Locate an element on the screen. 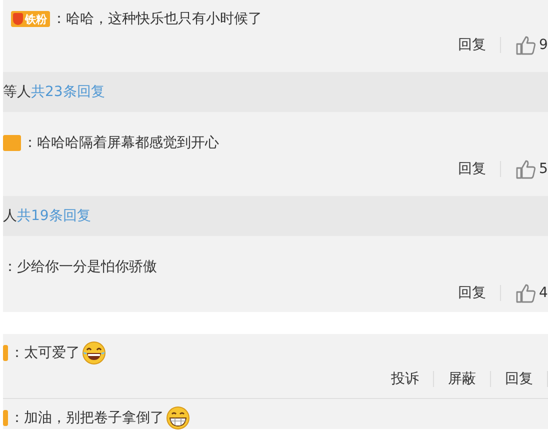 The height and width of the screenshot is (448, 548). like-button: 4 is located at coordinates (524, 293).